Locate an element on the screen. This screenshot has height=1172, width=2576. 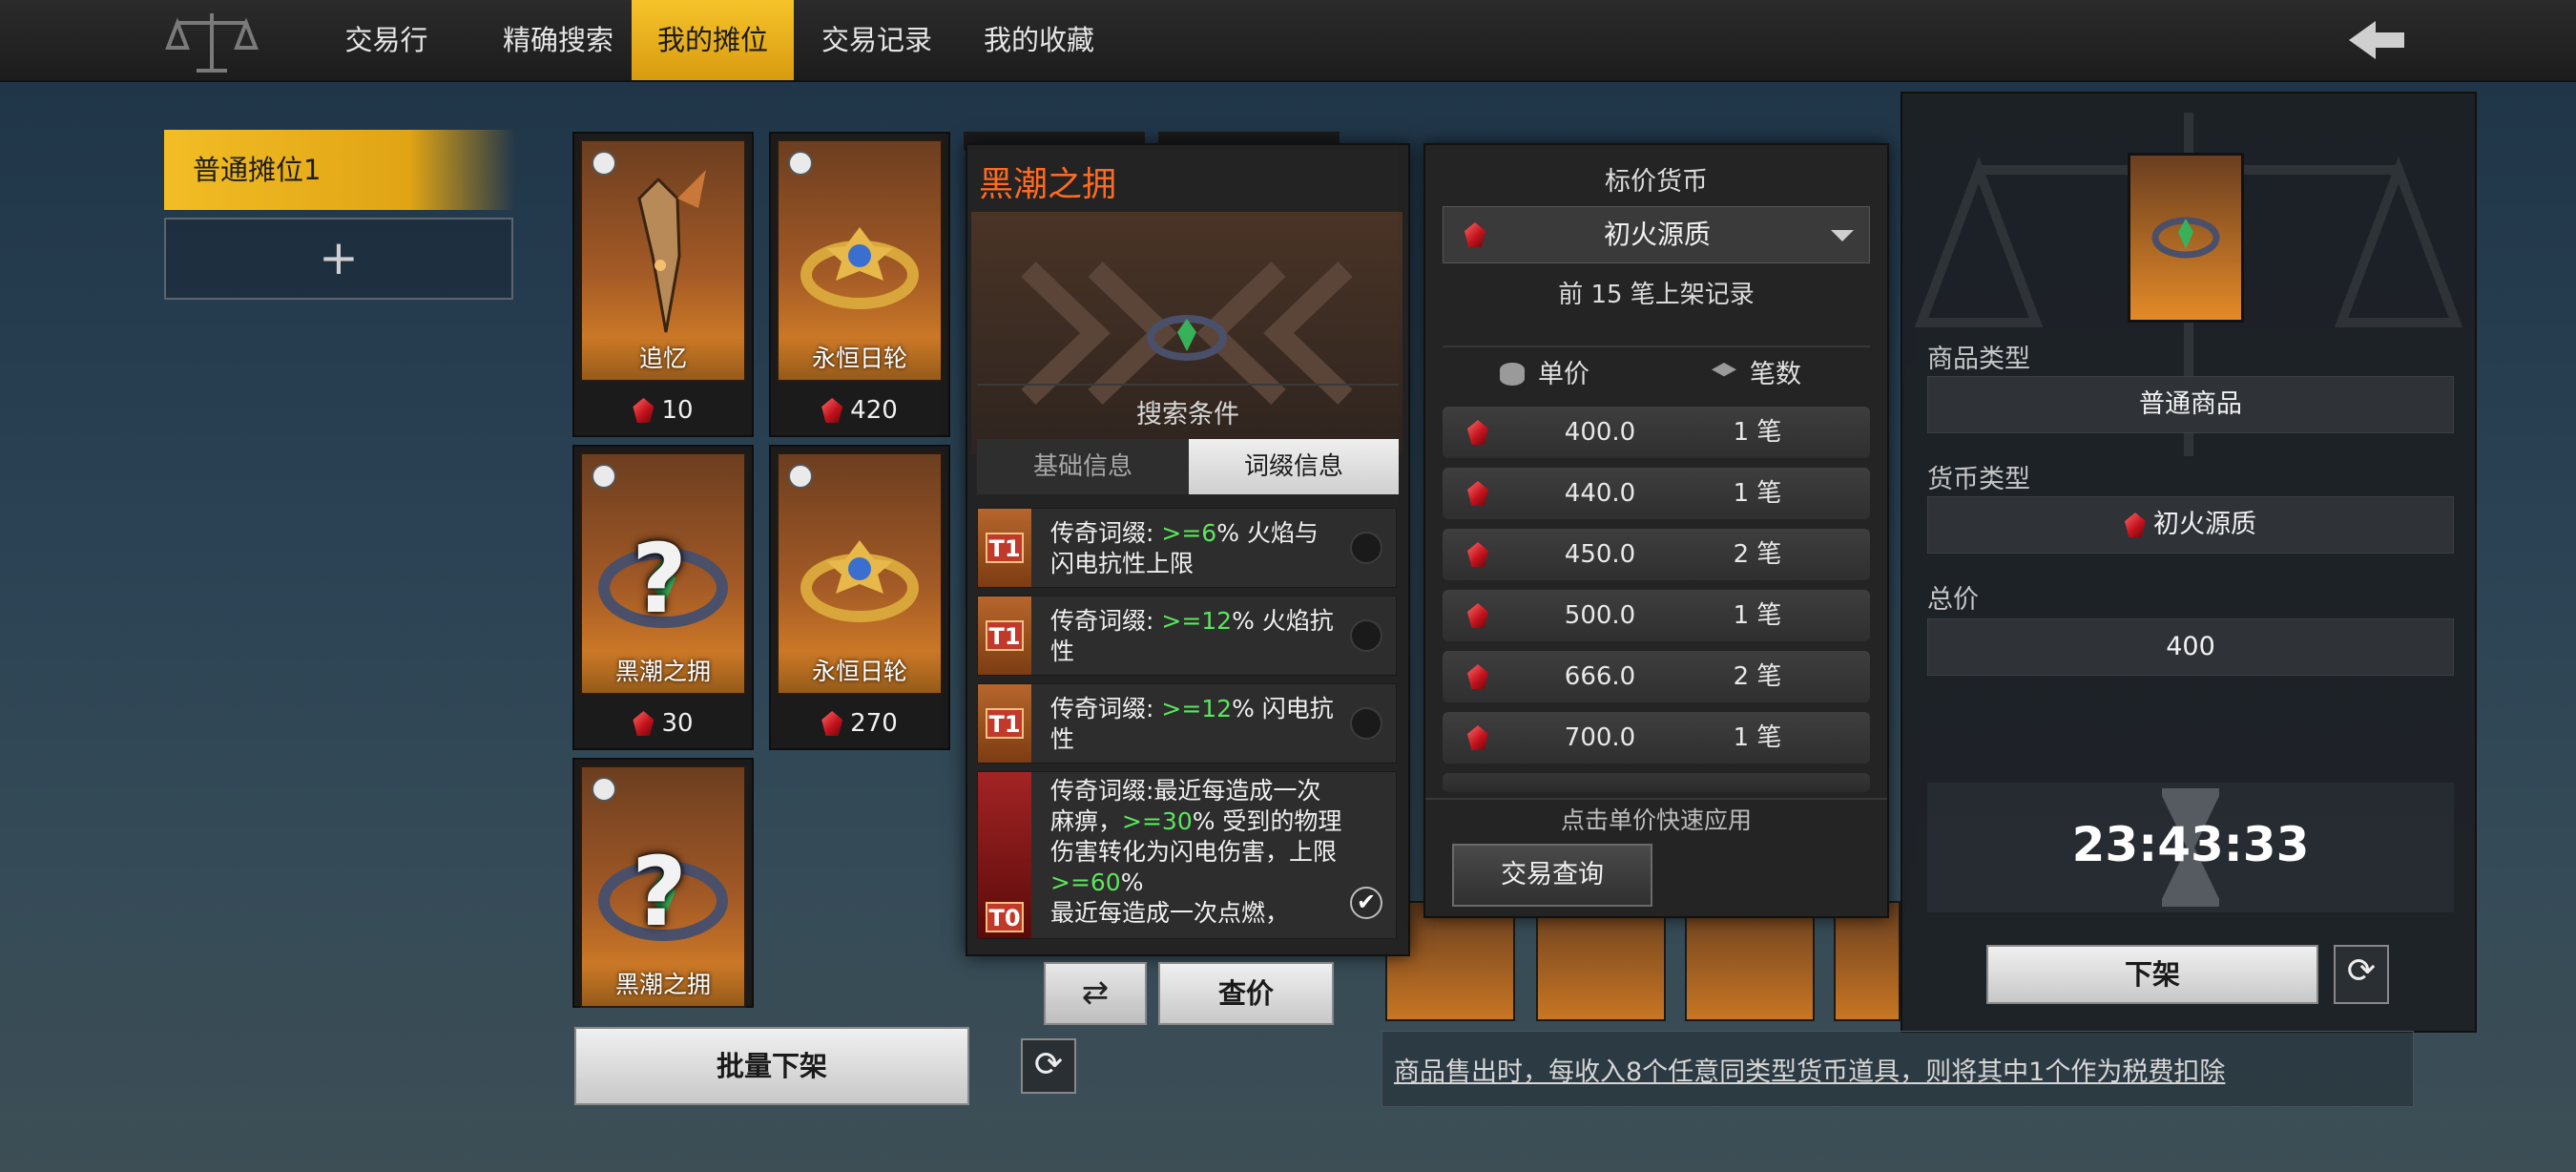
records-title: 前 15 笔上架记录 is located at coordinates (1656, 295).